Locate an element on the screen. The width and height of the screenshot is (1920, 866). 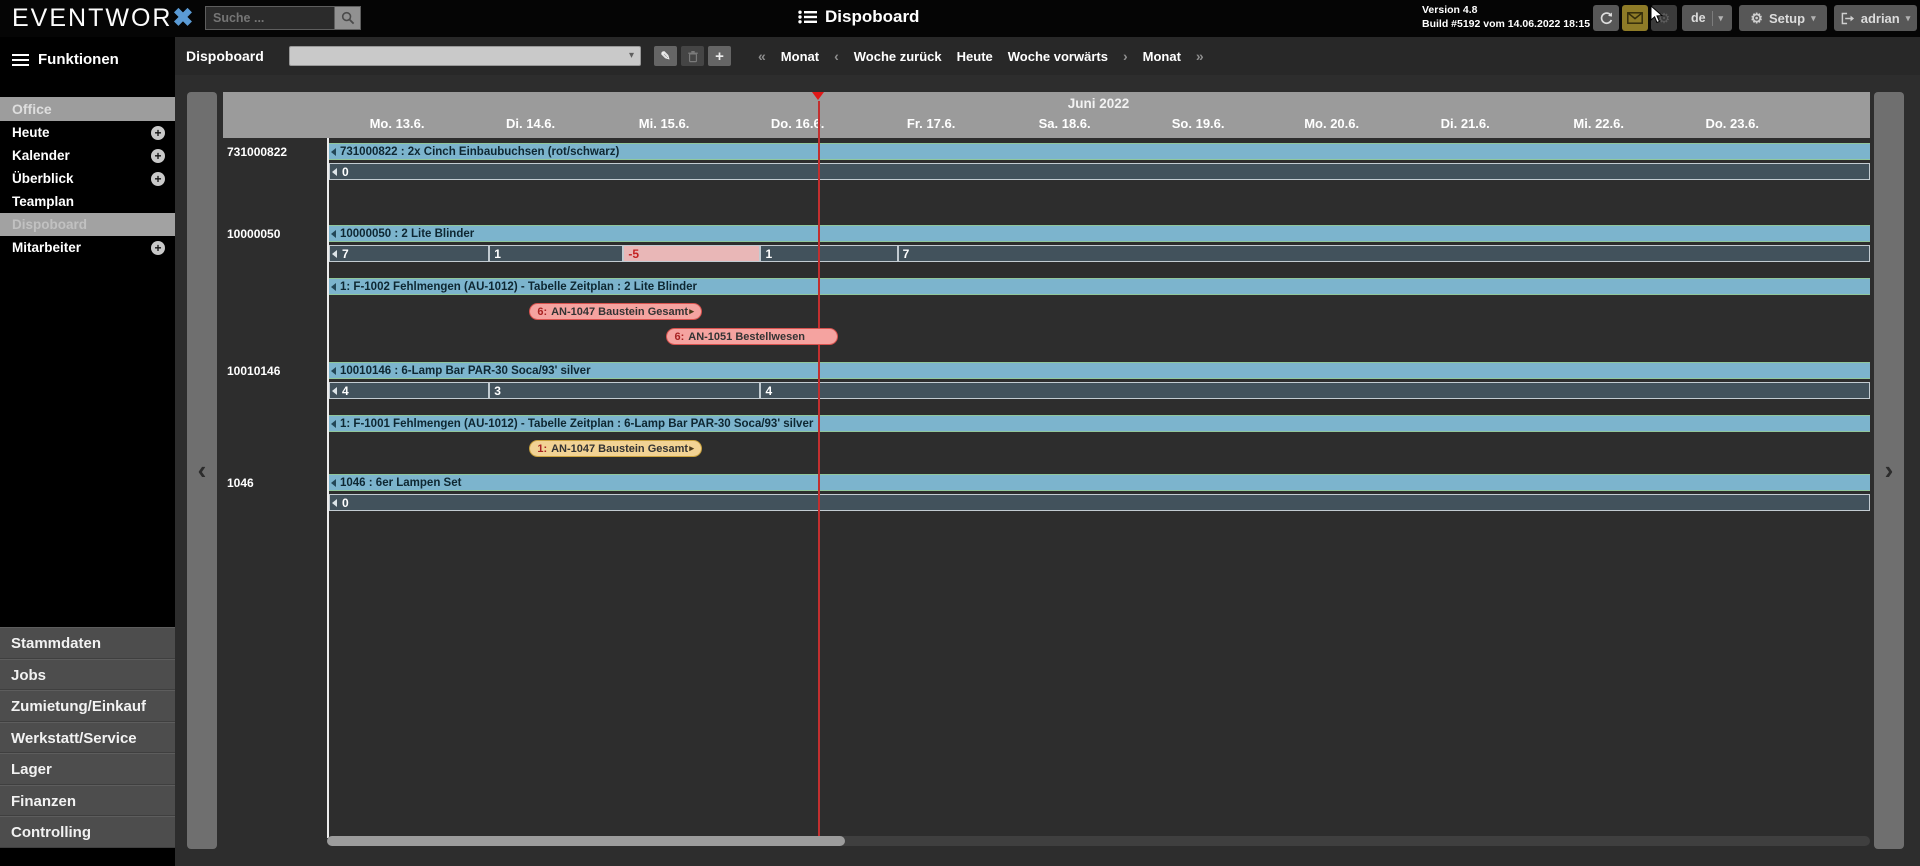
availability-value: 1 is located at coordinates (497, 253).